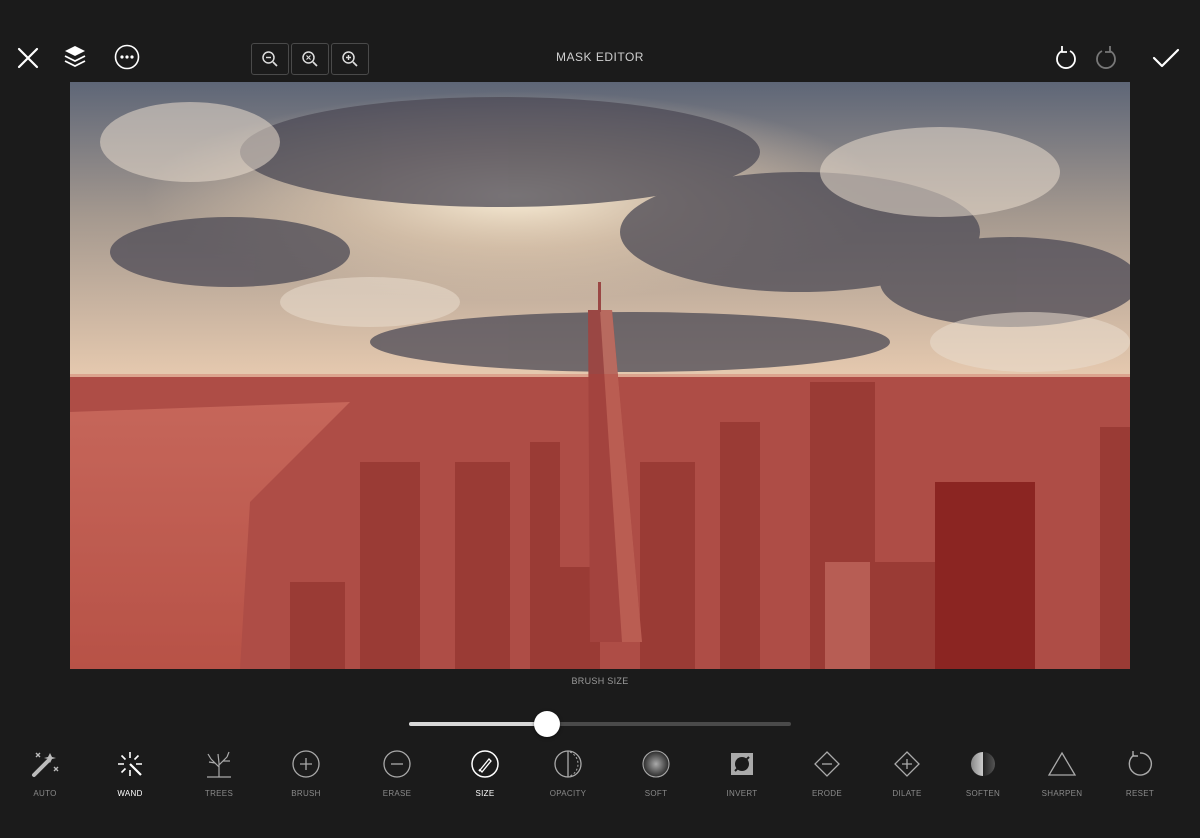 Image resolution: width=1200 pixels, height=838 pixels. I want to click on tool-soft: SOFT, so click(656, 769).